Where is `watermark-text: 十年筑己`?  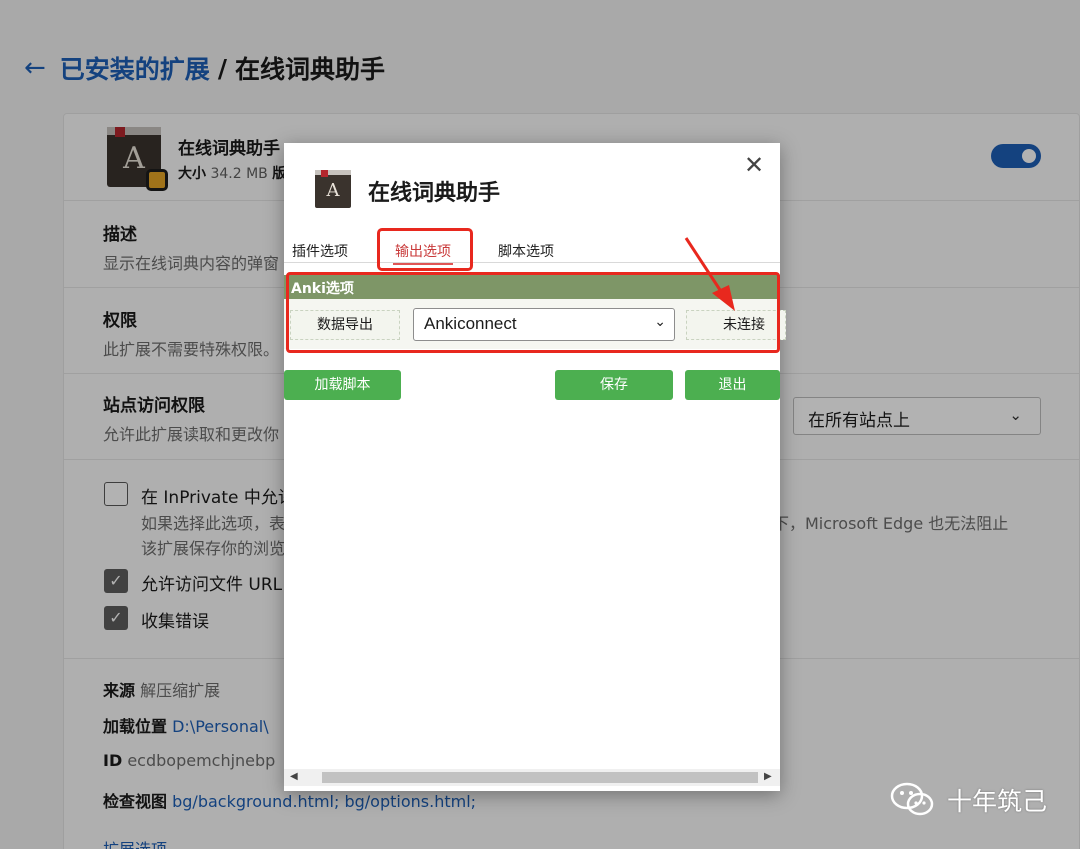 watermark-text: 十年筑己 is located at coordinates (997, 801).